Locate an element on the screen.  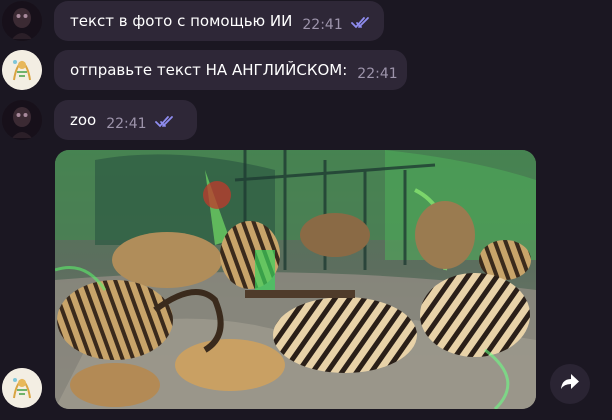
message-bubble: текст в фото с помощью ИИ 22:41 is located at coordinates (219, 21).